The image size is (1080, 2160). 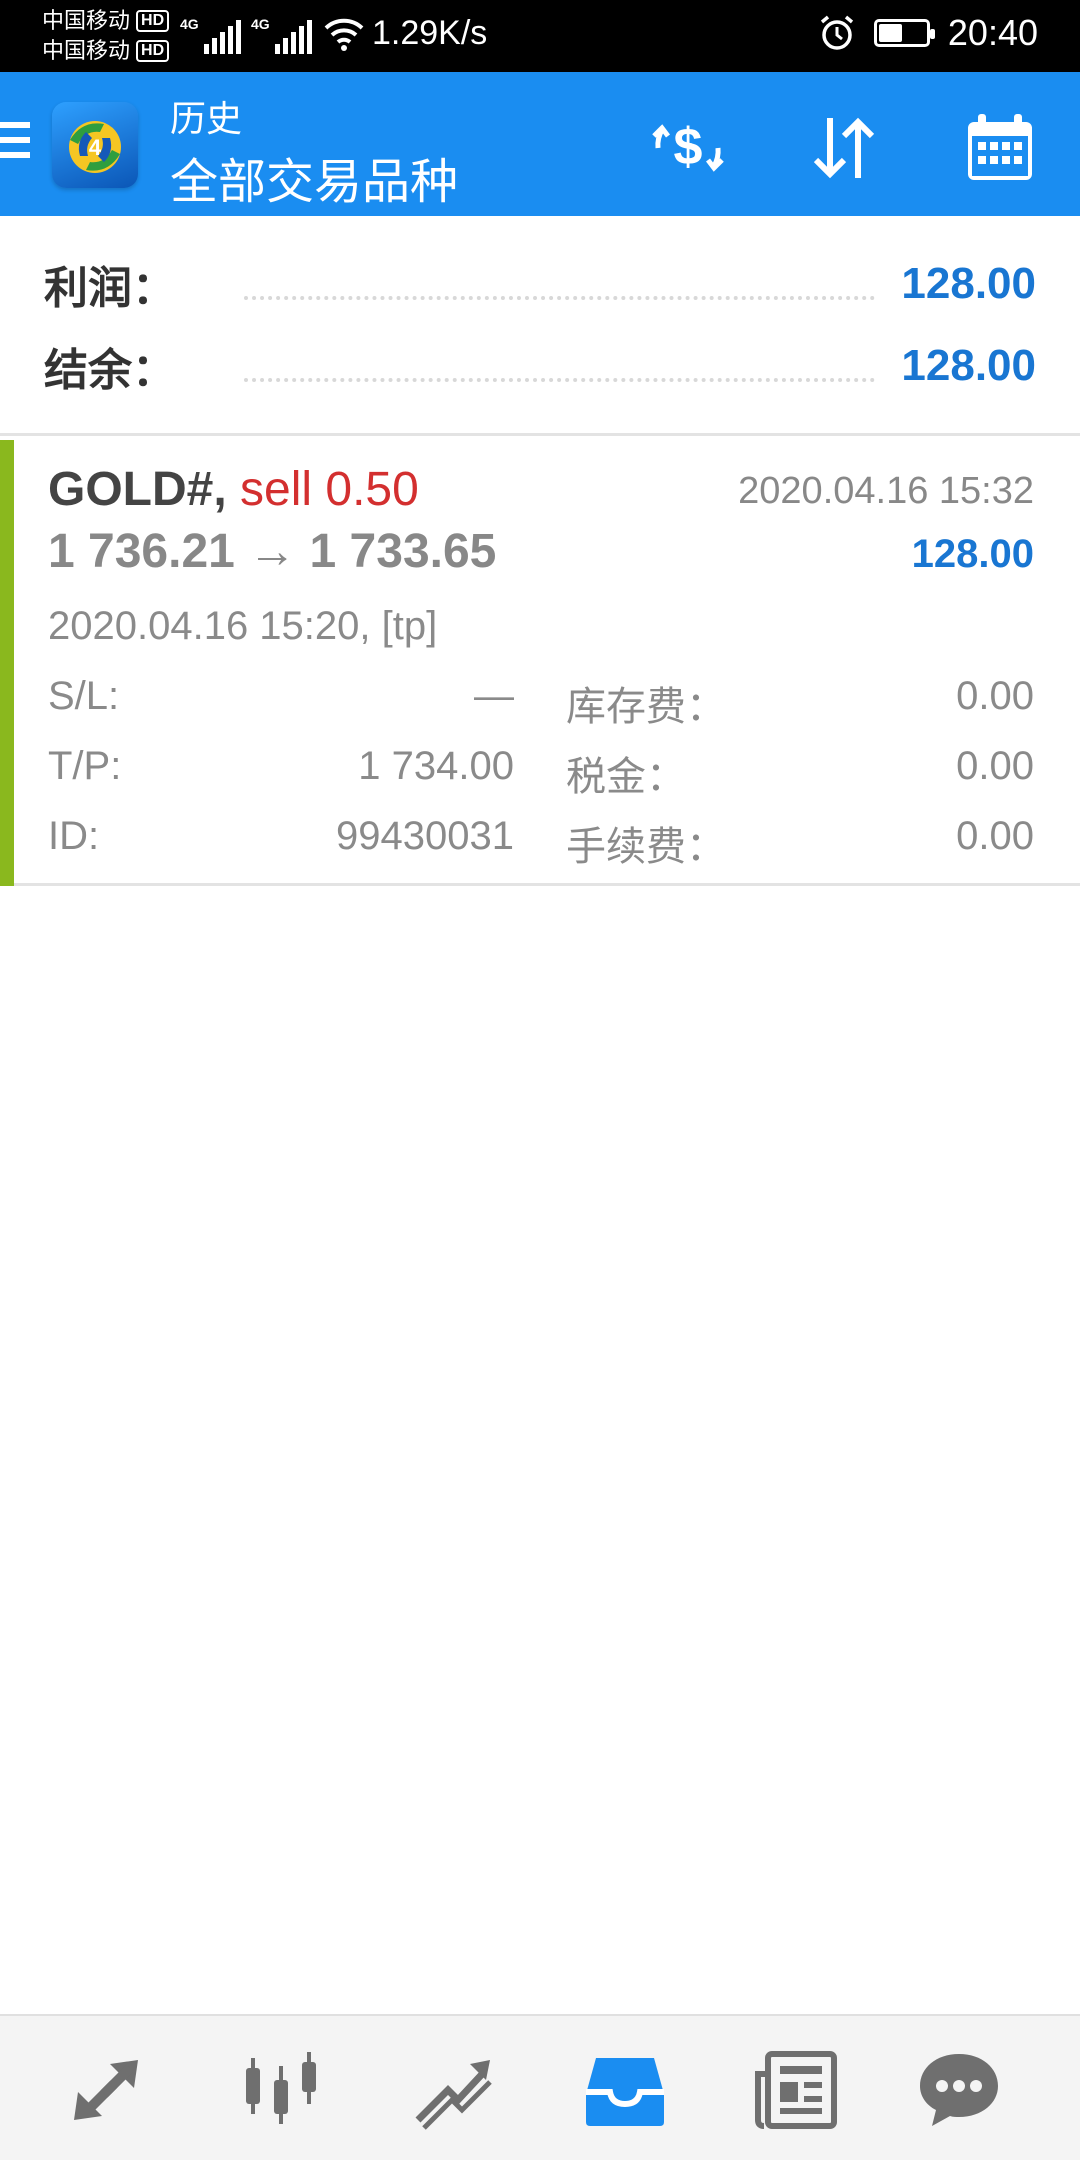 I want to click on carrier-2: 中国移动, so click(x=86, y=50).